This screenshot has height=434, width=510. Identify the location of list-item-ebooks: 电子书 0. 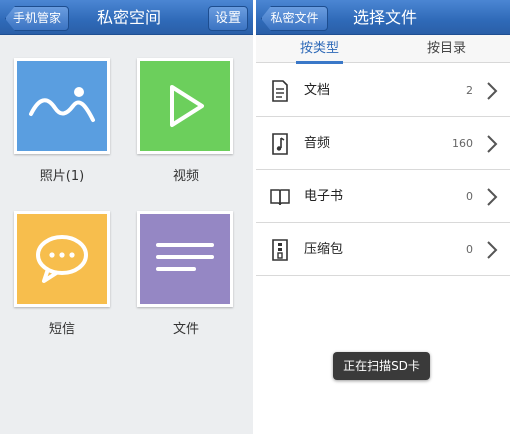
(383, 196).